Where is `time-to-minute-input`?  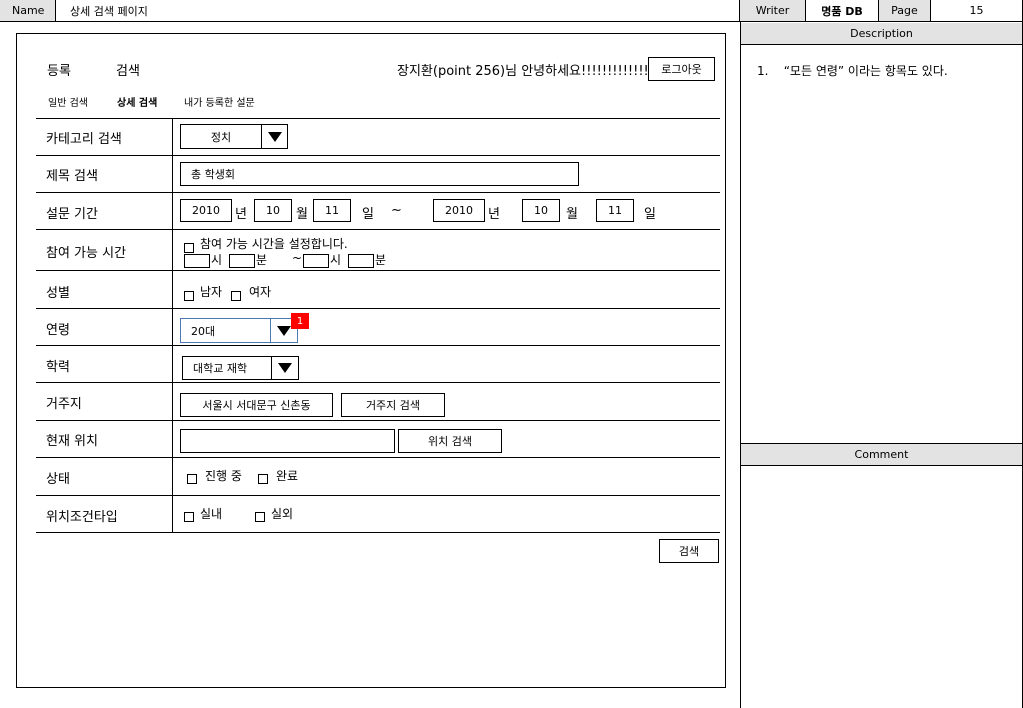
time-to-minute-input is located at coordinates (361, 261).